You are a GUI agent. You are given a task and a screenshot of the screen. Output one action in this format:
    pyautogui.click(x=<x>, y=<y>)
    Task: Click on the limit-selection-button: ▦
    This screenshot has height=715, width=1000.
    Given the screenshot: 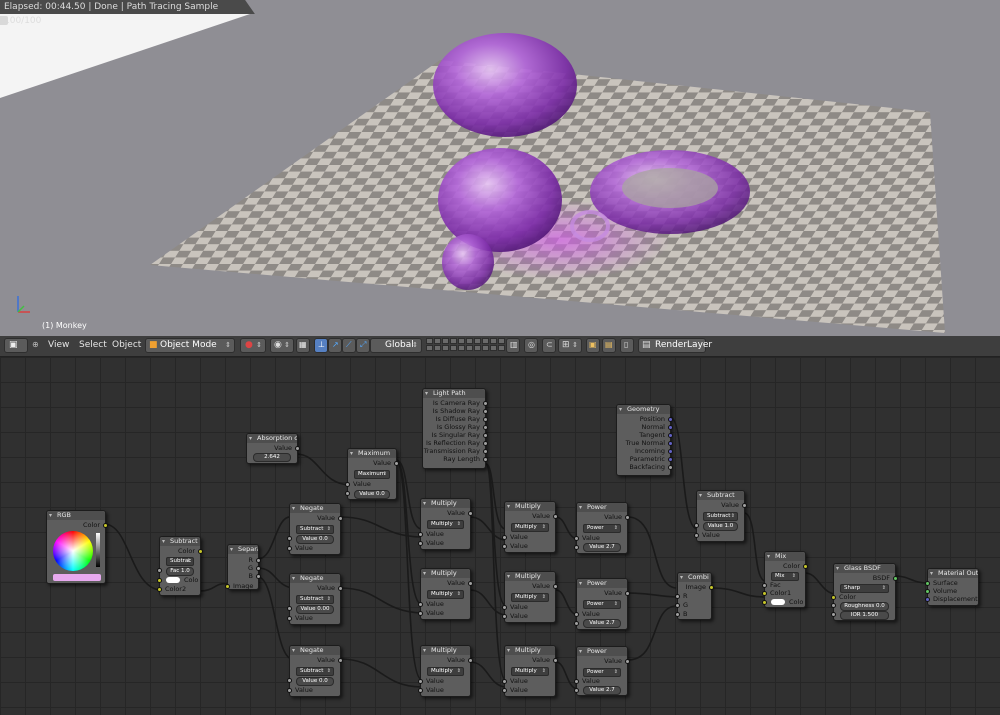 What is the action you would take?
    pyautogui.click(x=303, y=345)
    